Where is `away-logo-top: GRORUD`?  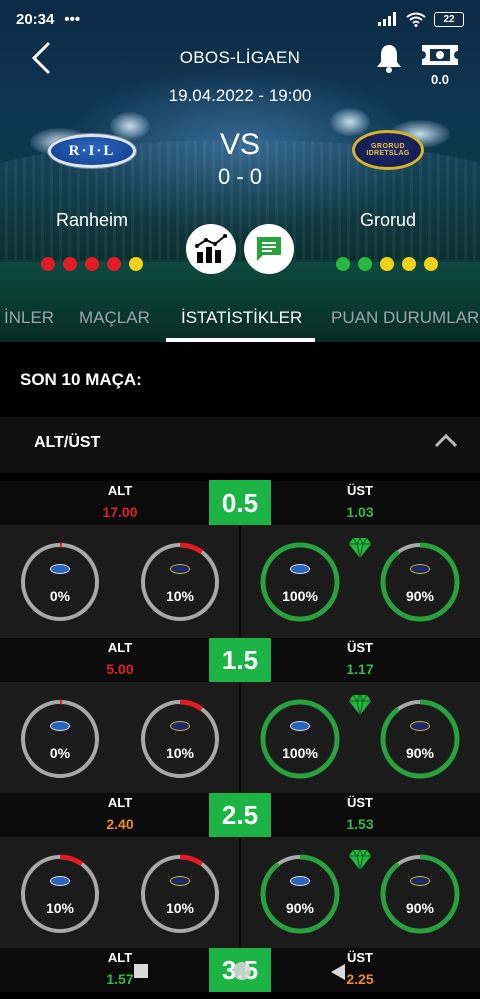 away-logo-top: GRORUD is located at coordinates (388, 146).